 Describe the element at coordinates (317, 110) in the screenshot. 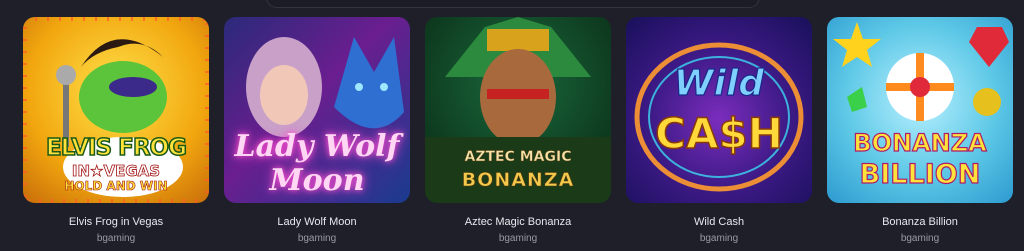

I see `game-thumbnail: Lady Wolf Moon` at that location.